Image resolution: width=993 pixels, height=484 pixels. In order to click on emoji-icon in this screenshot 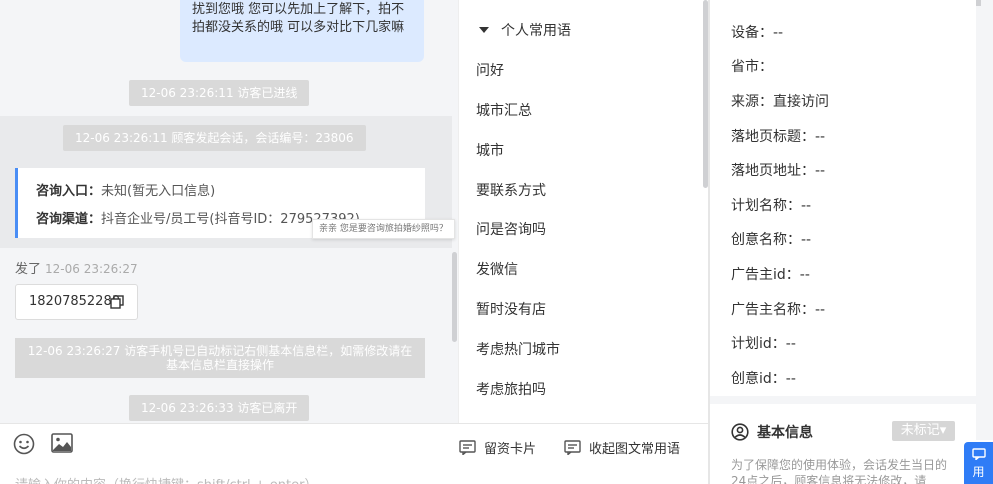, I will do `click(24, 444)`.